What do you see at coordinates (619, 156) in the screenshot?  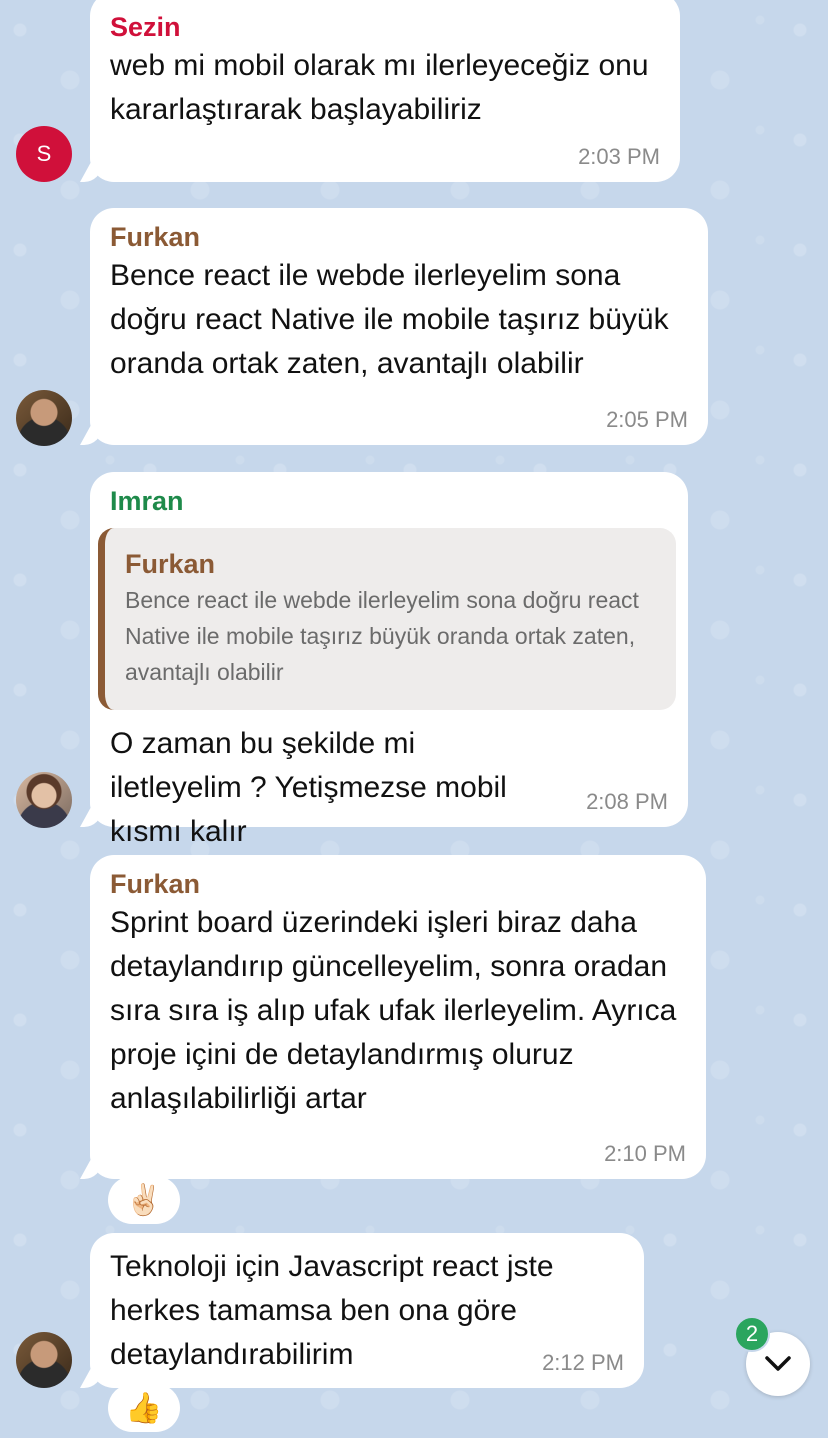 I see `message-time: 2:03 PM` at bounding box center [619, 156].